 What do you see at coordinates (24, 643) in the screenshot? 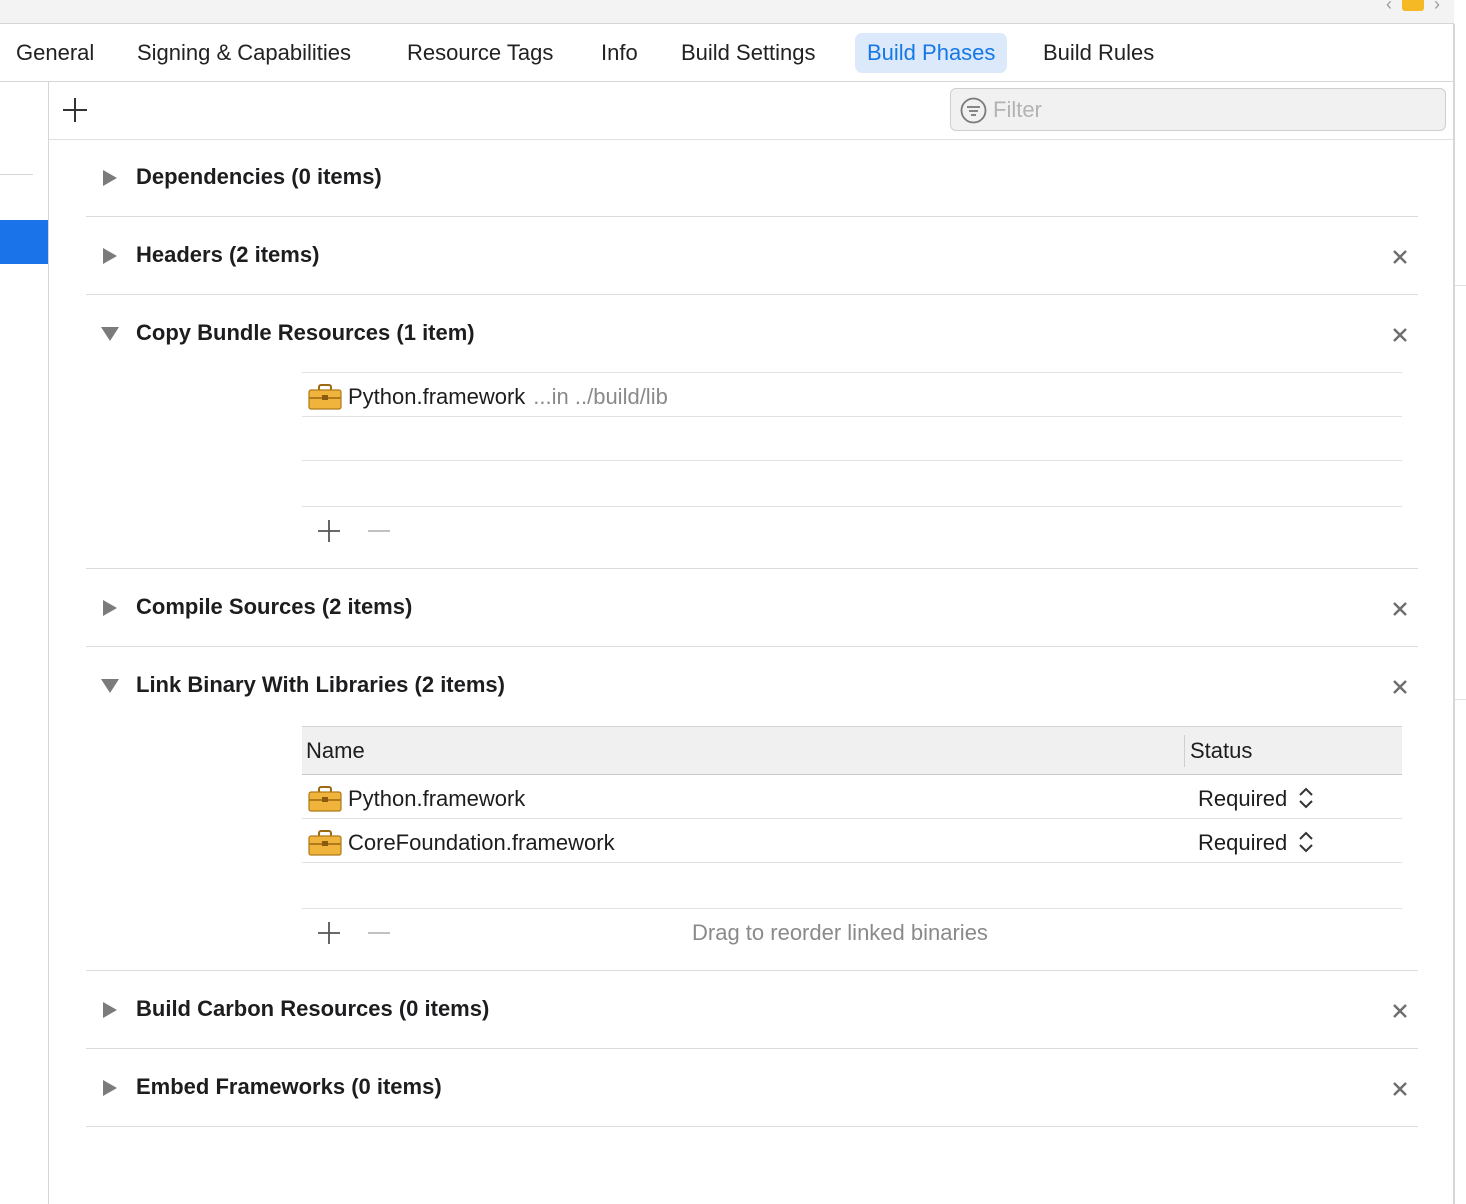
I see `targets-sidebar` at bounding box center [24, 643].